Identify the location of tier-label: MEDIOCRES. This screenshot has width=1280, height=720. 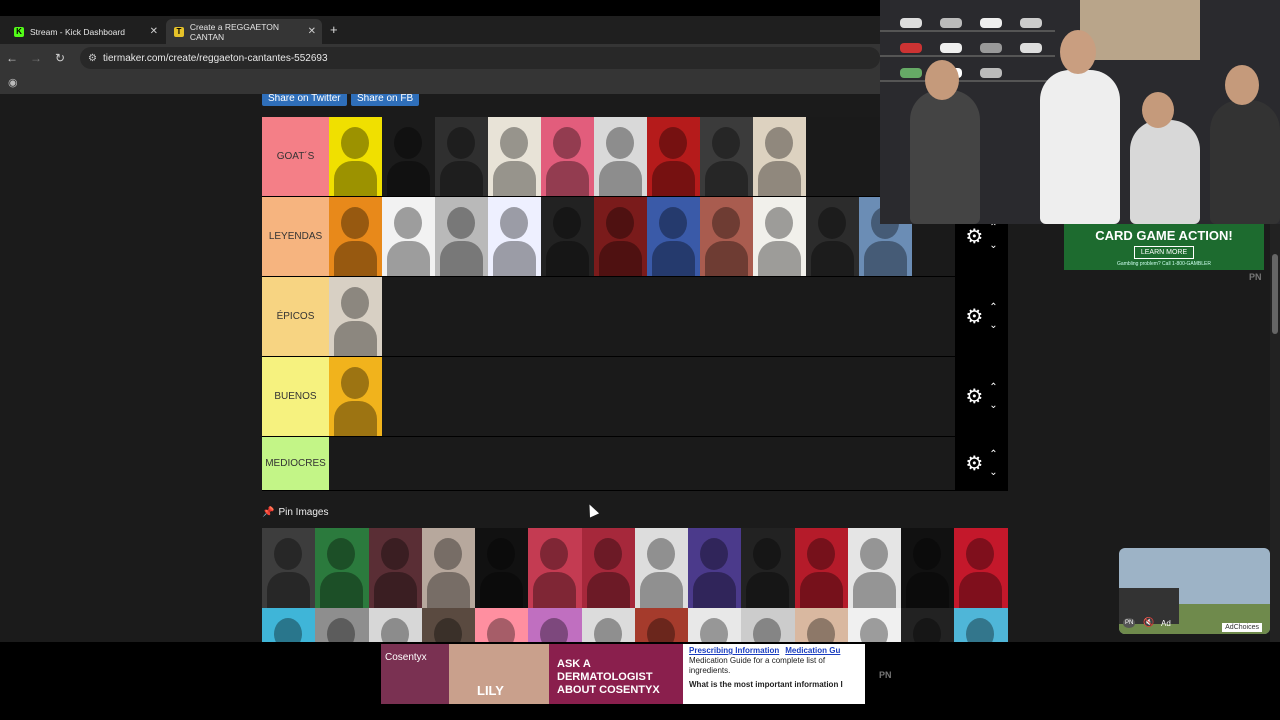
(295, 463).